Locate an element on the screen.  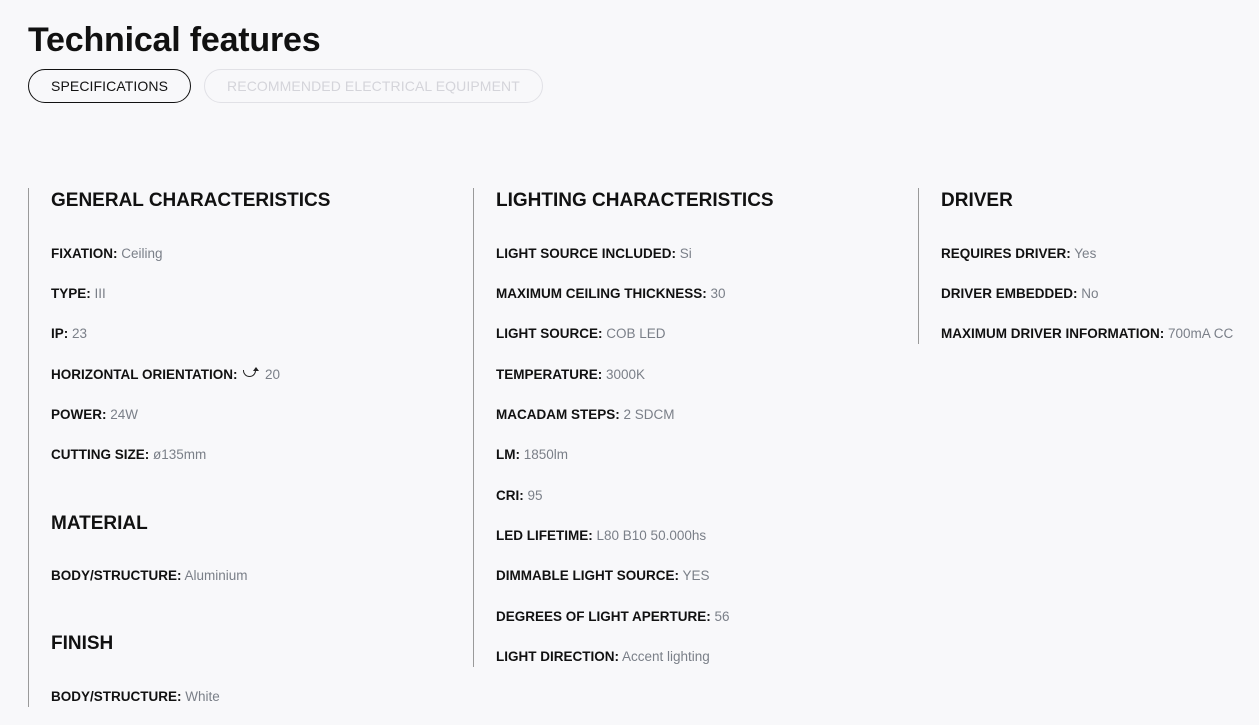
spec-value: COB LED is located at coordinates (636, 333).